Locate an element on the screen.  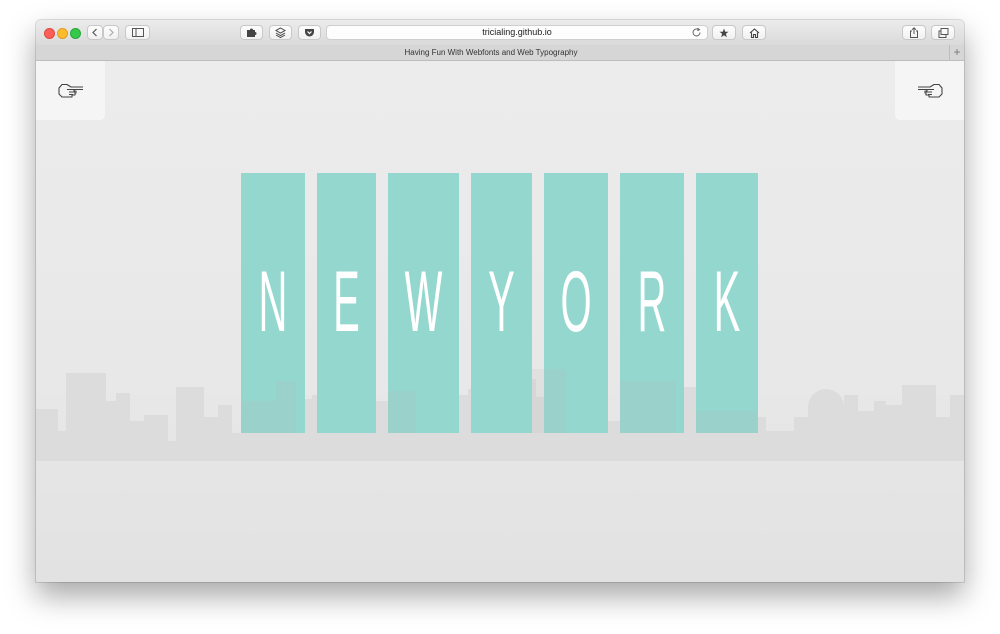
url-text: tricialing.github.io is located at coordinates (517, 32).